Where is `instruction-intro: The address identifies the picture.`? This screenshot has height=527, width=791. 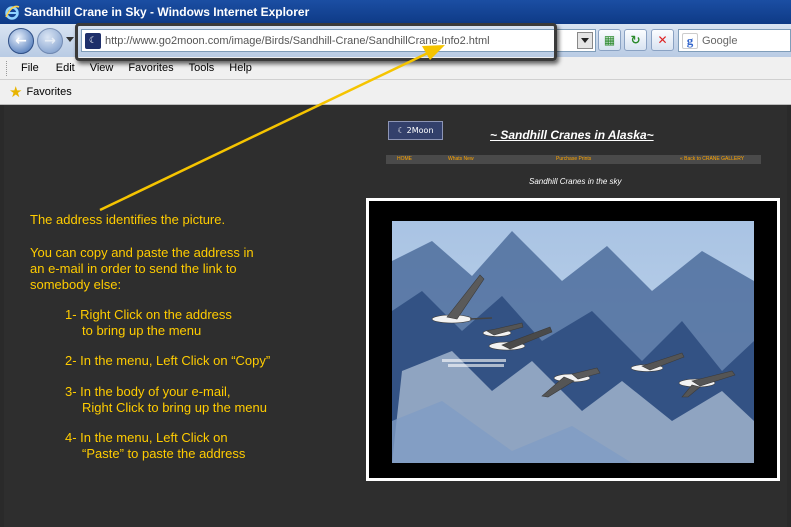
instruction-intro: The address identifies the picture. is located at coordinates (128, 219).